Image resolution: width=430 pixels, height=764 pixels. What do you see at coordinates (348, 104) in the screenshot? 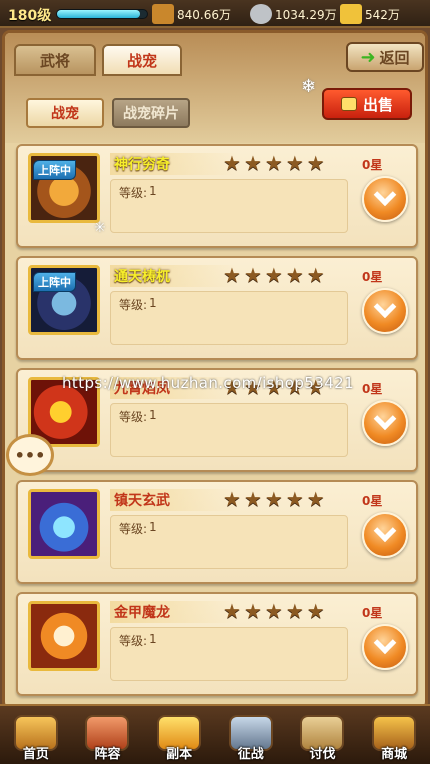
I see `bag-icon` at bounding box center [348, 104].